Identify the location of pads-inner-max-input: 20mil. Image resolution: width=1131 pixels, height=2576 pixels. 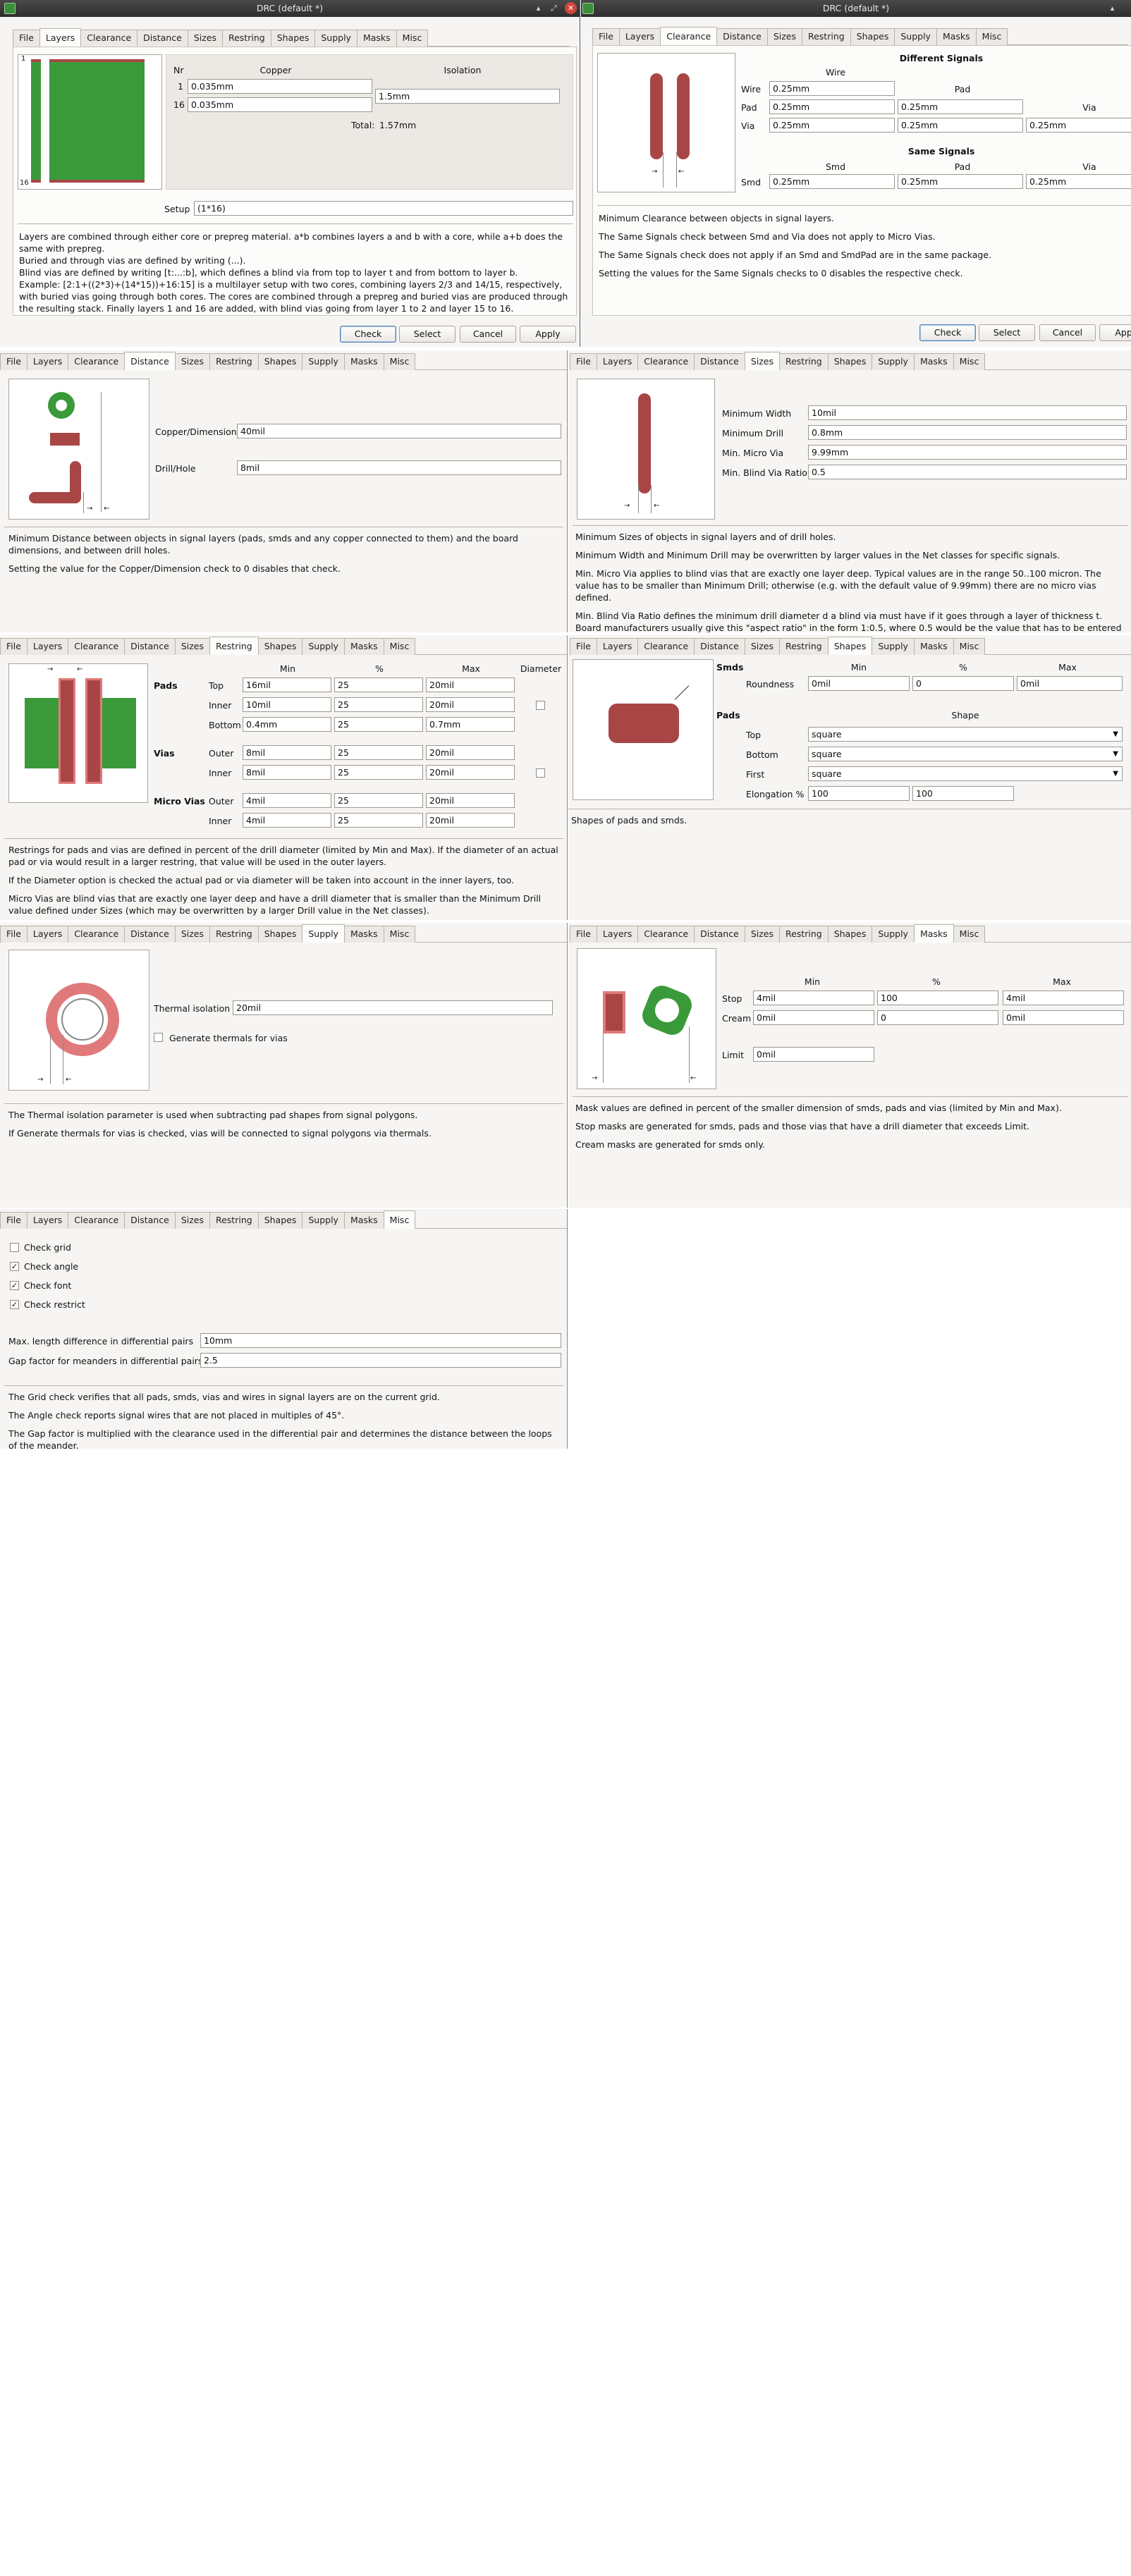
(470, 704).